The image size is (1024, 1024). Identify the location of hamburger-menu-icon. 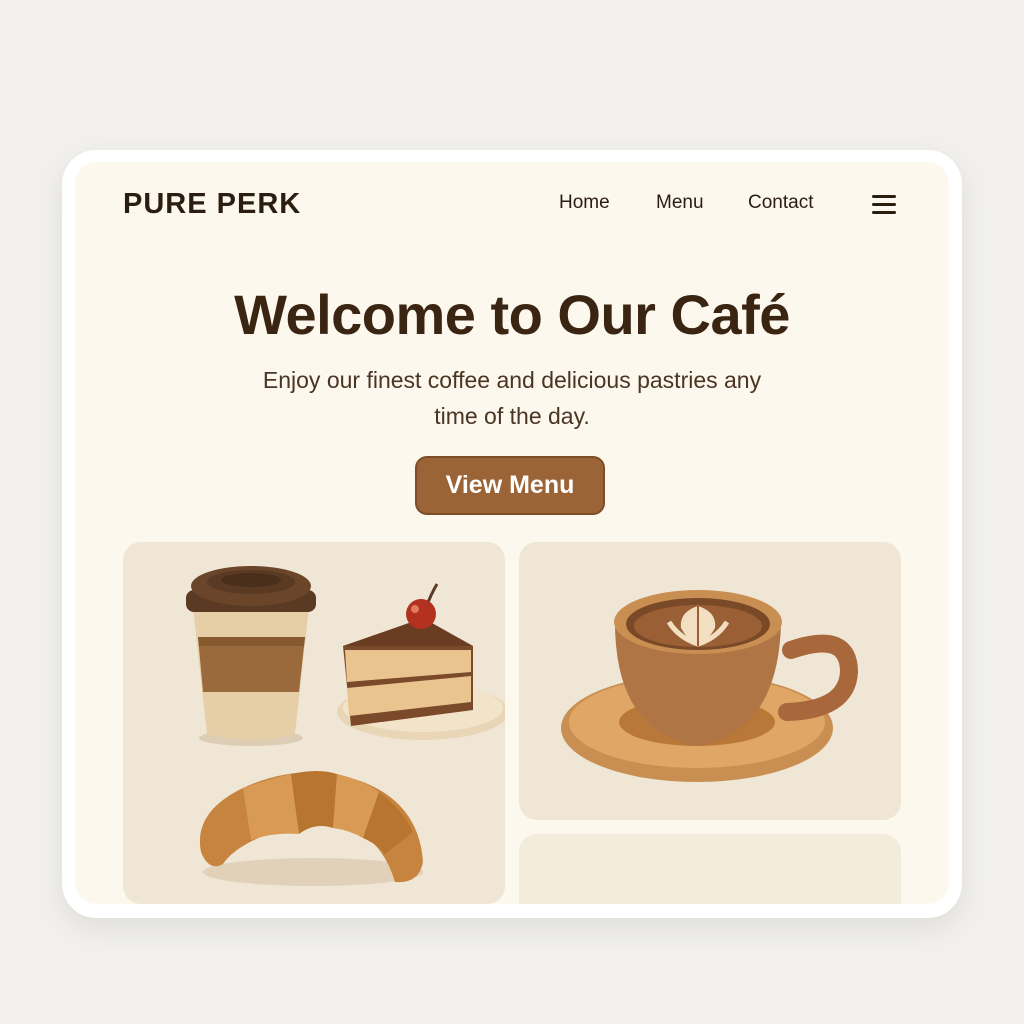
(884, 205).